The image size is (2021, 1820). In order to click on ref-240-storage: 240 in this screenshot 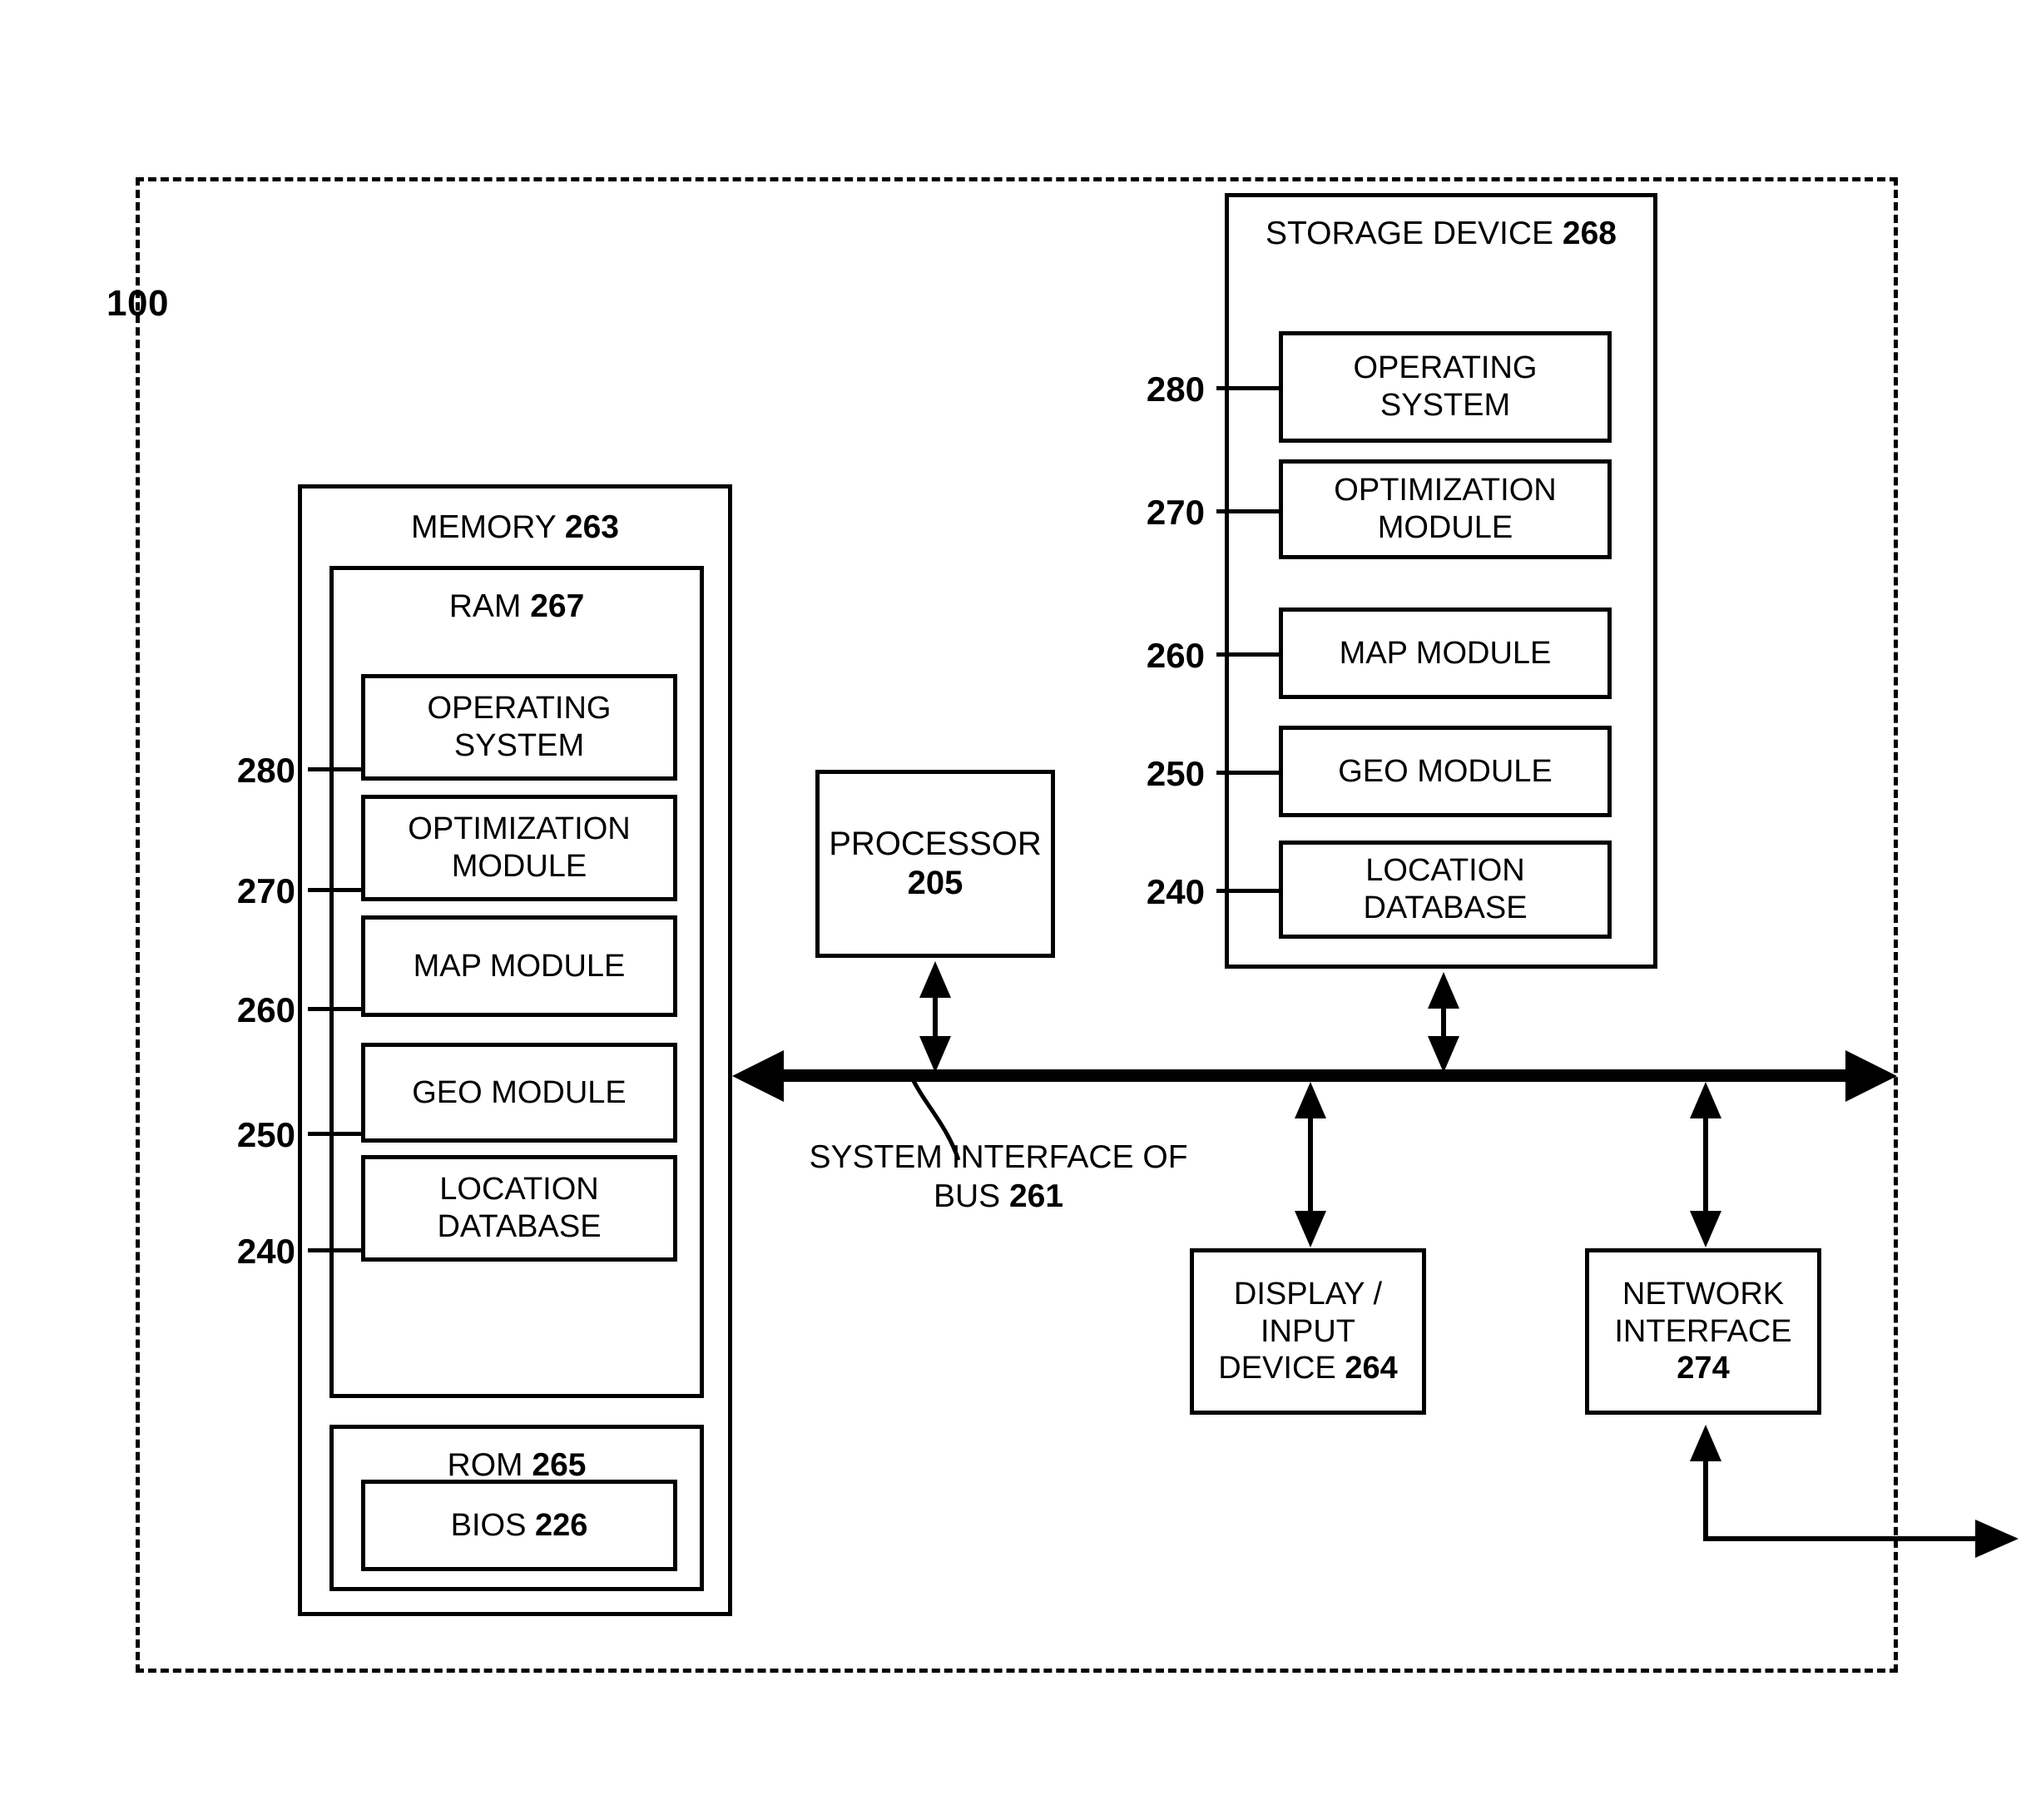, I will do `click(1175, 891)`.